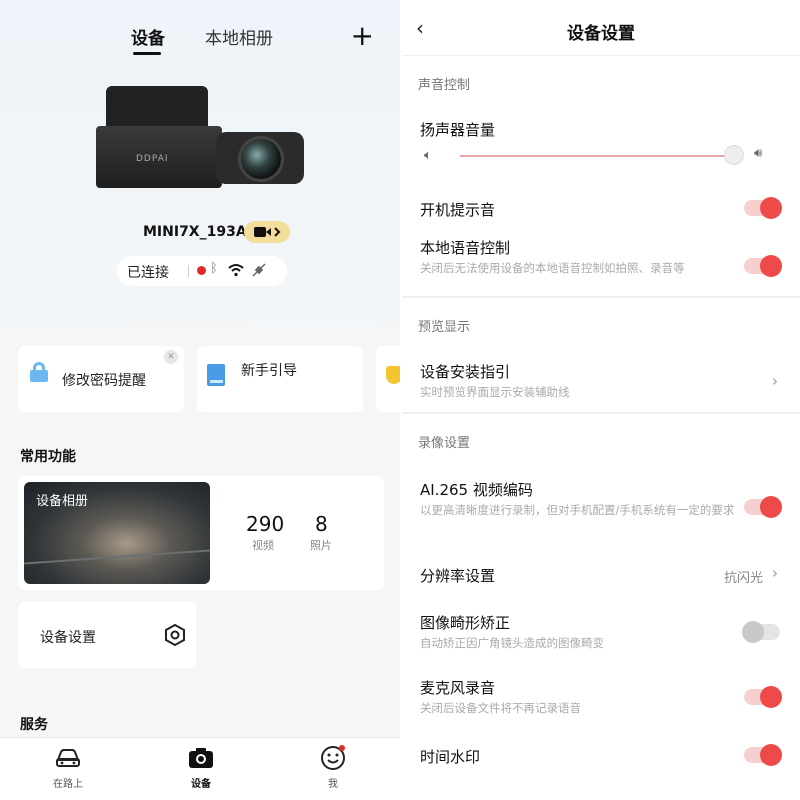 Image resolution: width=800 pixels, height=800 pixels. I want to click on group-preview-title: 预览显示, so click(444, 327).